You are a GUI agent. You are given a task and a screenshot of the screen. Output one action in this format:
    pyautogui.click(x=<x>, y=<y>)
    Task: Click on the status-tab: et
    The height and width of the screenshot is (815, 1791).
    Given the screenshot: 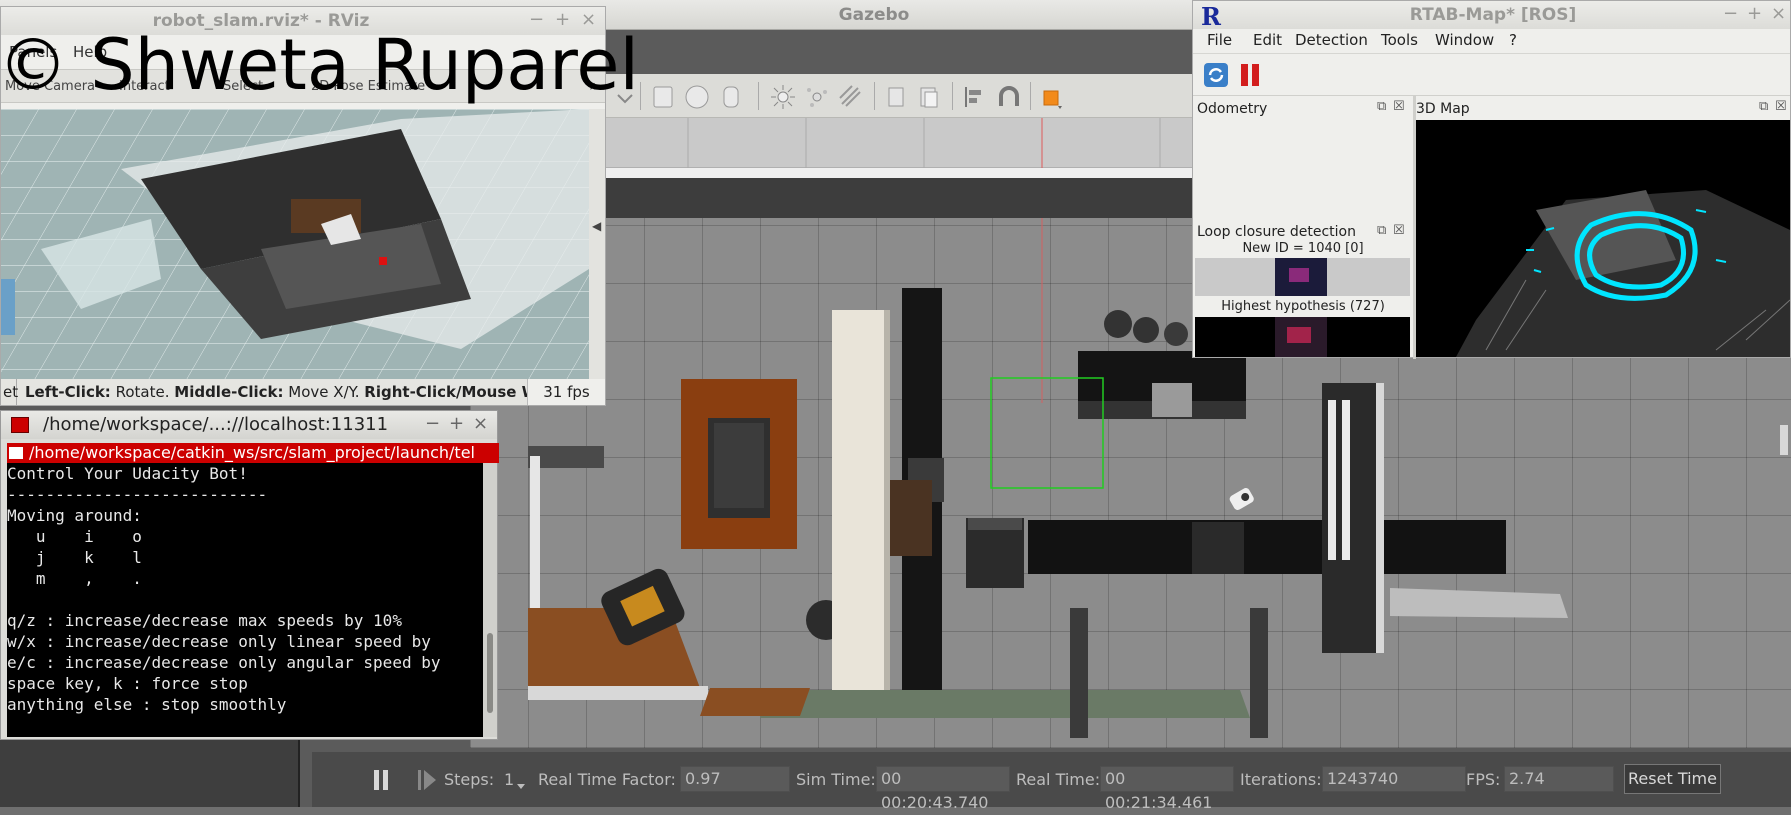 What is the action you would take?
    pyautogui.click(x=10, y=392)
    